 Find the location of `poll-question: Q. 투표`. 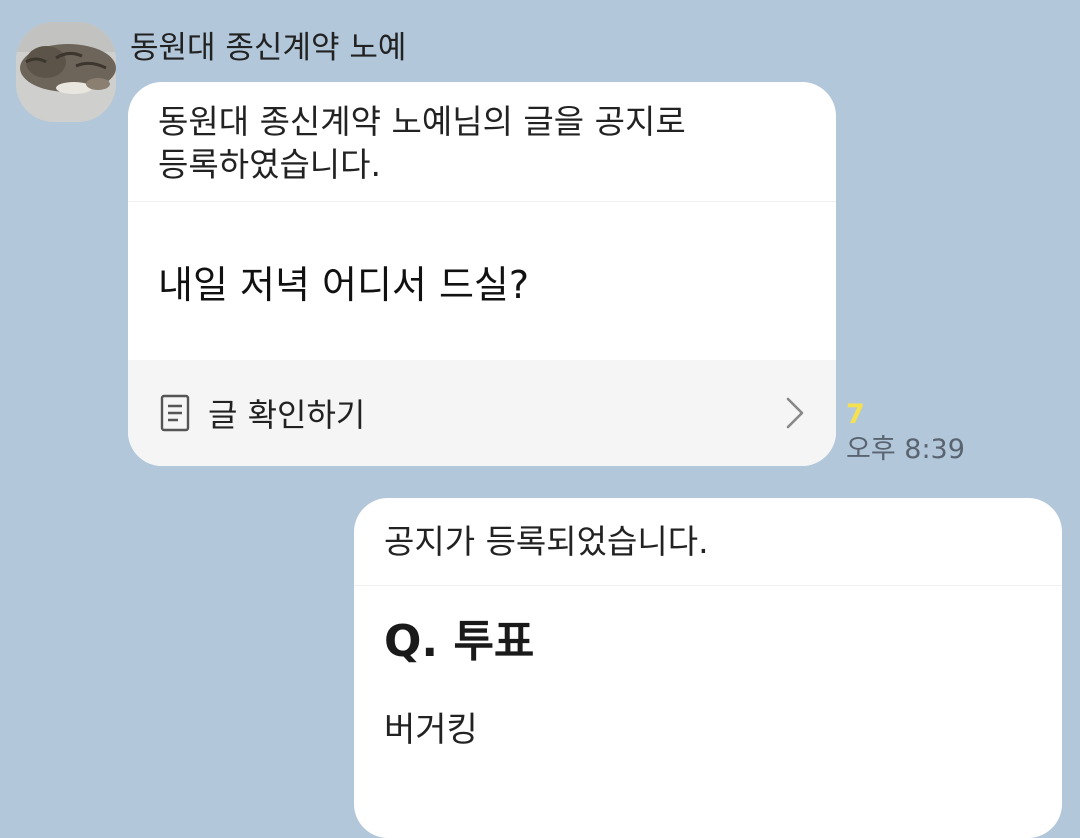

poll-question: Q. 투표 is located at coordinates (459, 641).